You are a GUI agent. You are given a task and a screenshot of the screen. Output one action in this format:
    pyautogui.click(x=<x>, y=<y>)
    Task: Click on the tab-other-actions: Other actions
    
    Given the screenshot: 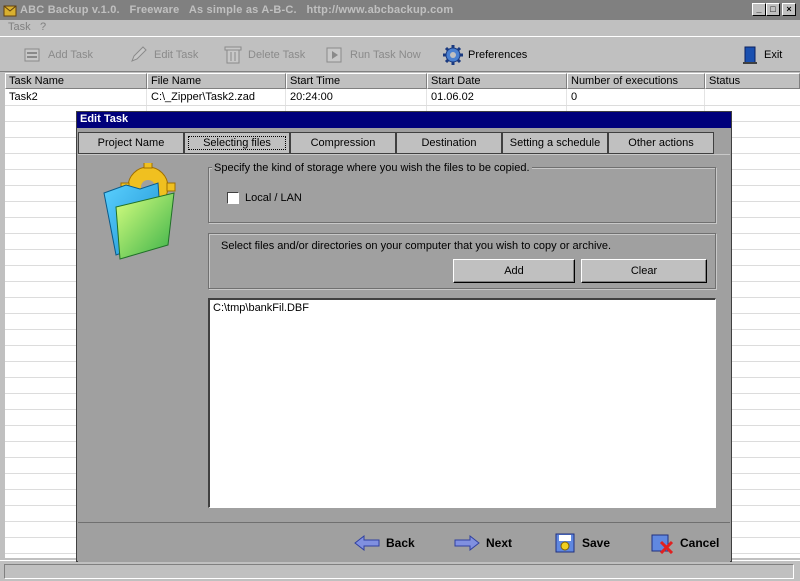 What is the action you would take?
    pyautogui.click(x=661, y=143)
    